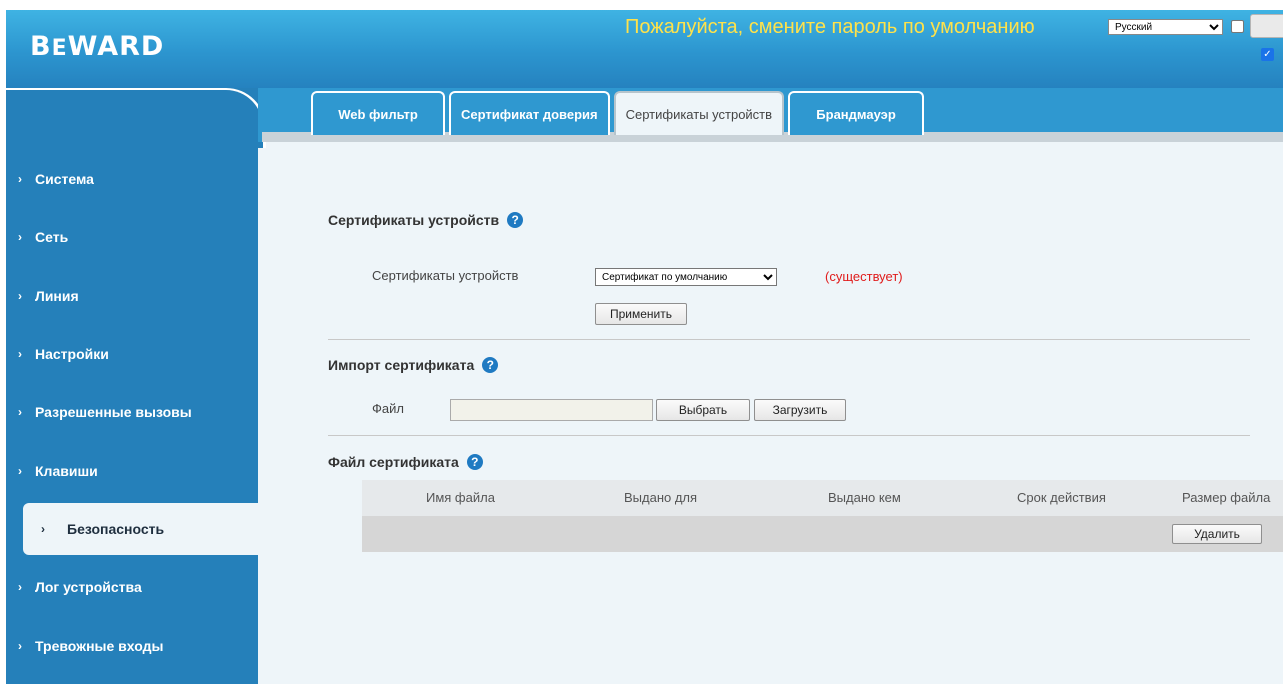 This screenshot has width=1283, height=684. I want to click on sidebar-item-line: › Линия, so click(132, 296).